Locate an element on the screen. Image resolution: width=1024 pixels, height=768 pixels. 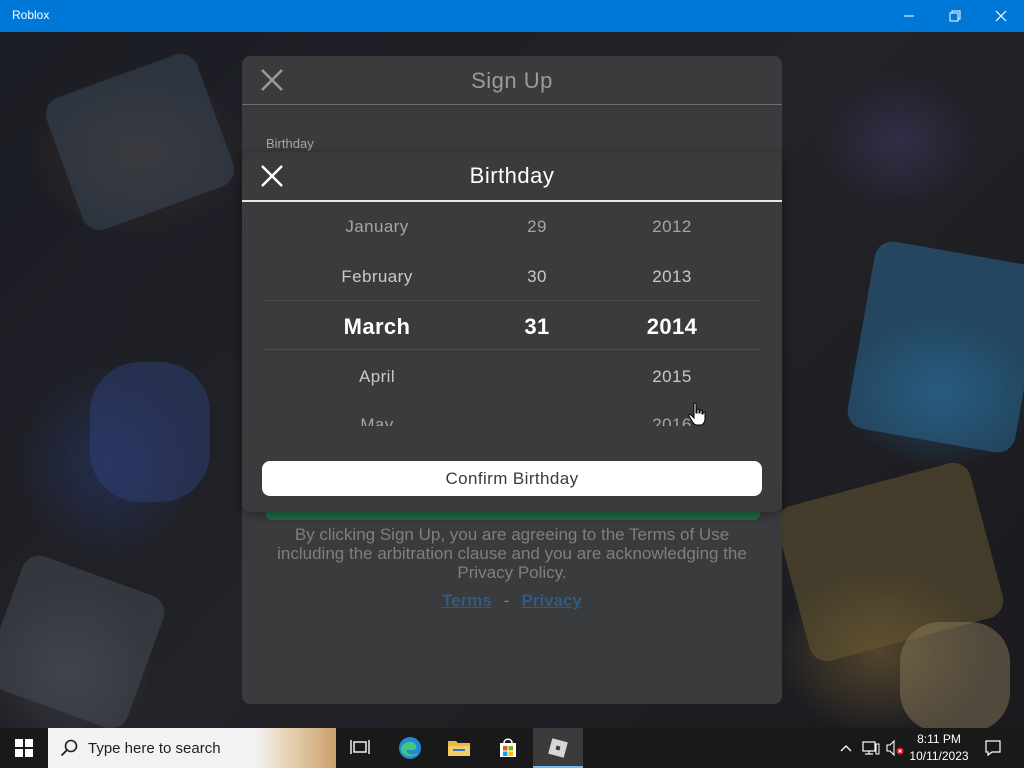
volume-tray-button is located at coordinates (895, 748).